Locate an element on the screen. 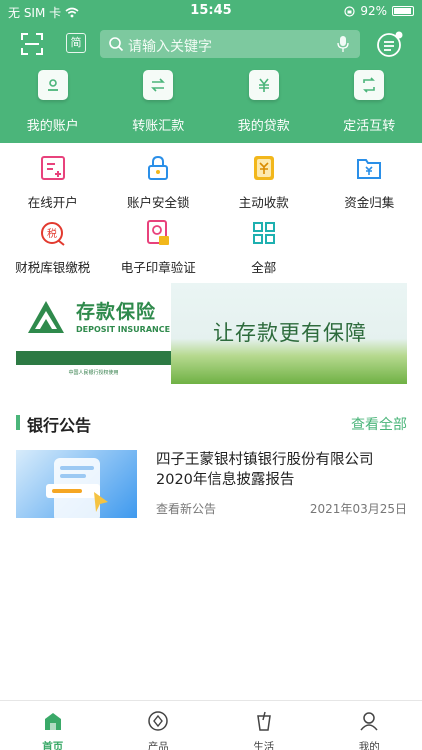  quick-transfer: 转账汇款 is located at coordinates (159, 103).